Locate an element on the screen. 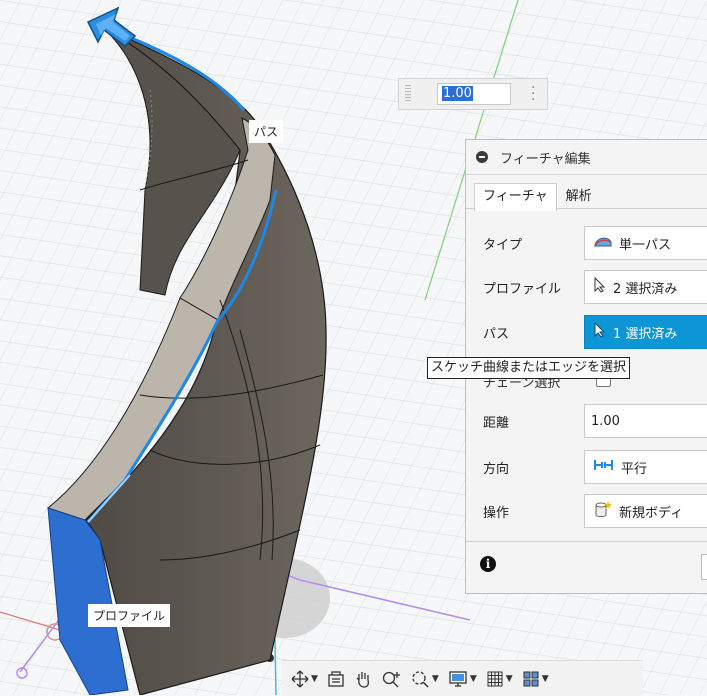 The width and height of the screenshot is (707, 696). tab-feature: フィーチャ is located at coordinates (515, 197).